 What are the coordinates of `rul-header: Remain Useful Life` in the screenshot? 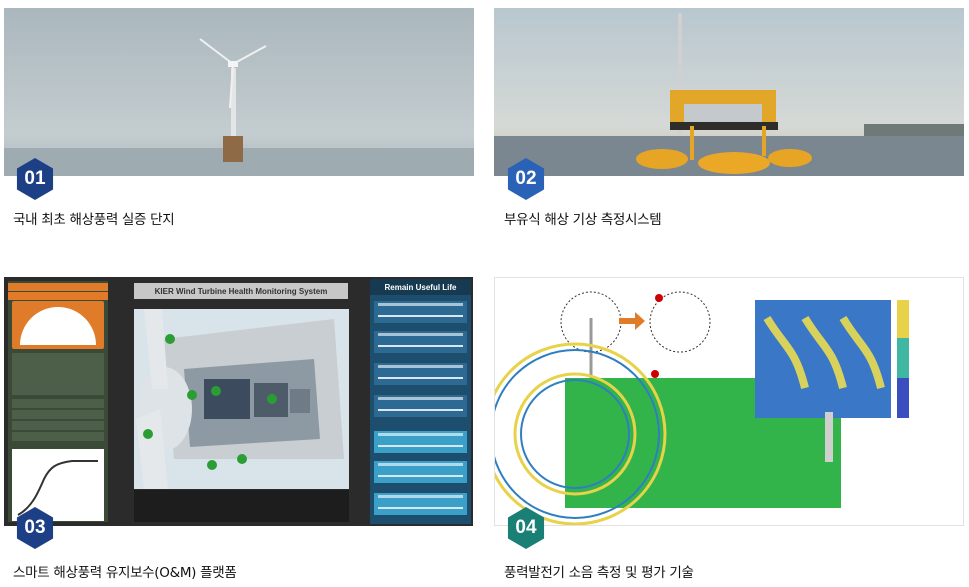 It's located at (420, 287).